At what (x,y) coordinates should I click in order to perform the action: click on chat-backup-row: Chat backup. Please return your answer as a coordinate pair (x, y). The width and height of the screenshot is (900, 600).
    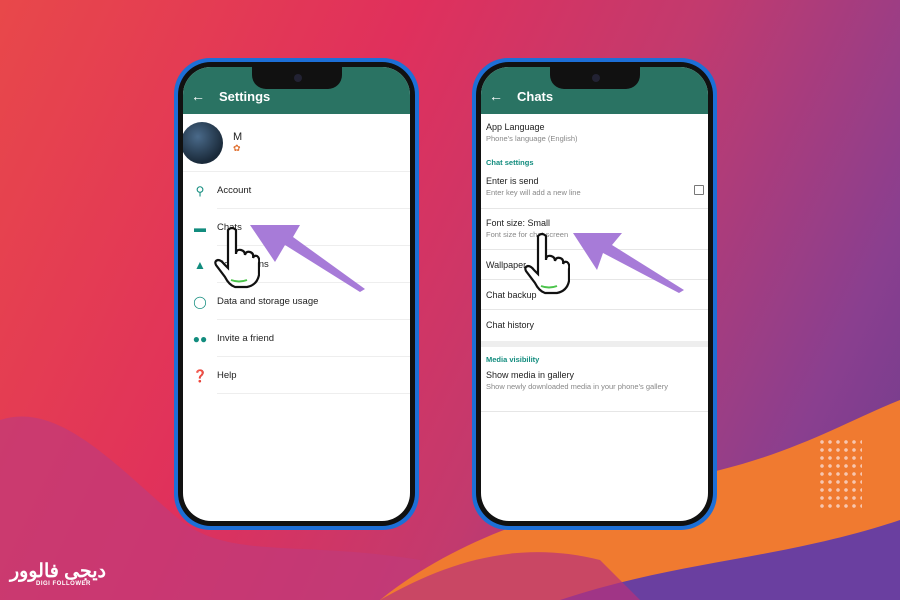
    Looking at the image, I should click on (594, 295).